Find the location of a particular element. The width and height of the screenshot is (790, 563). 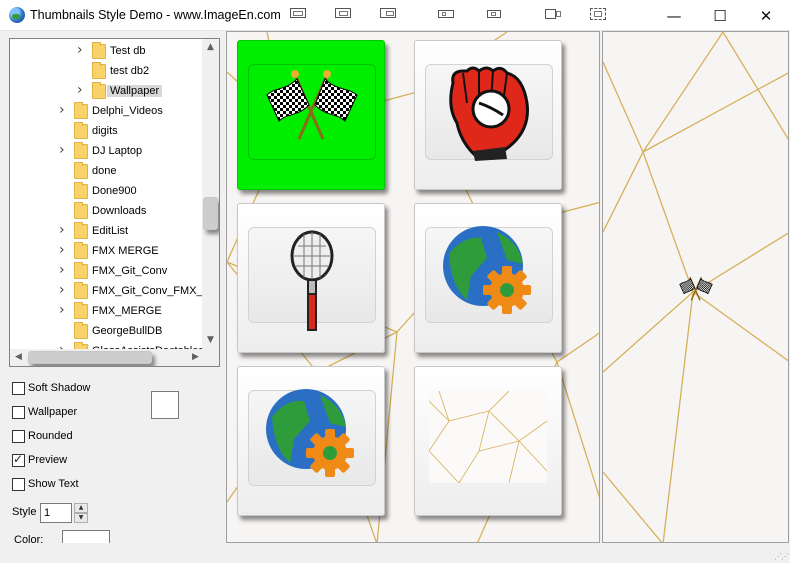

baseball-glove-icon is located at coordinates (489, 113).